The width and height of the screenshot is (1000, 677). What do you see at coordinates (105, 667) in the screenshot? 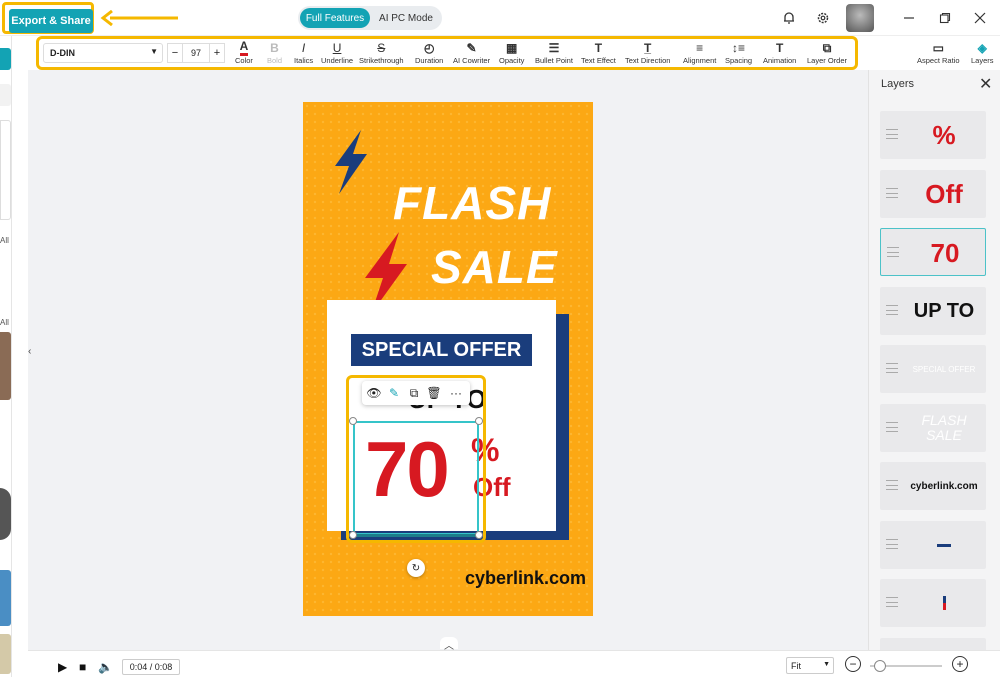
I see `volume-icon: 🔈` at bounding box center [105, 667].